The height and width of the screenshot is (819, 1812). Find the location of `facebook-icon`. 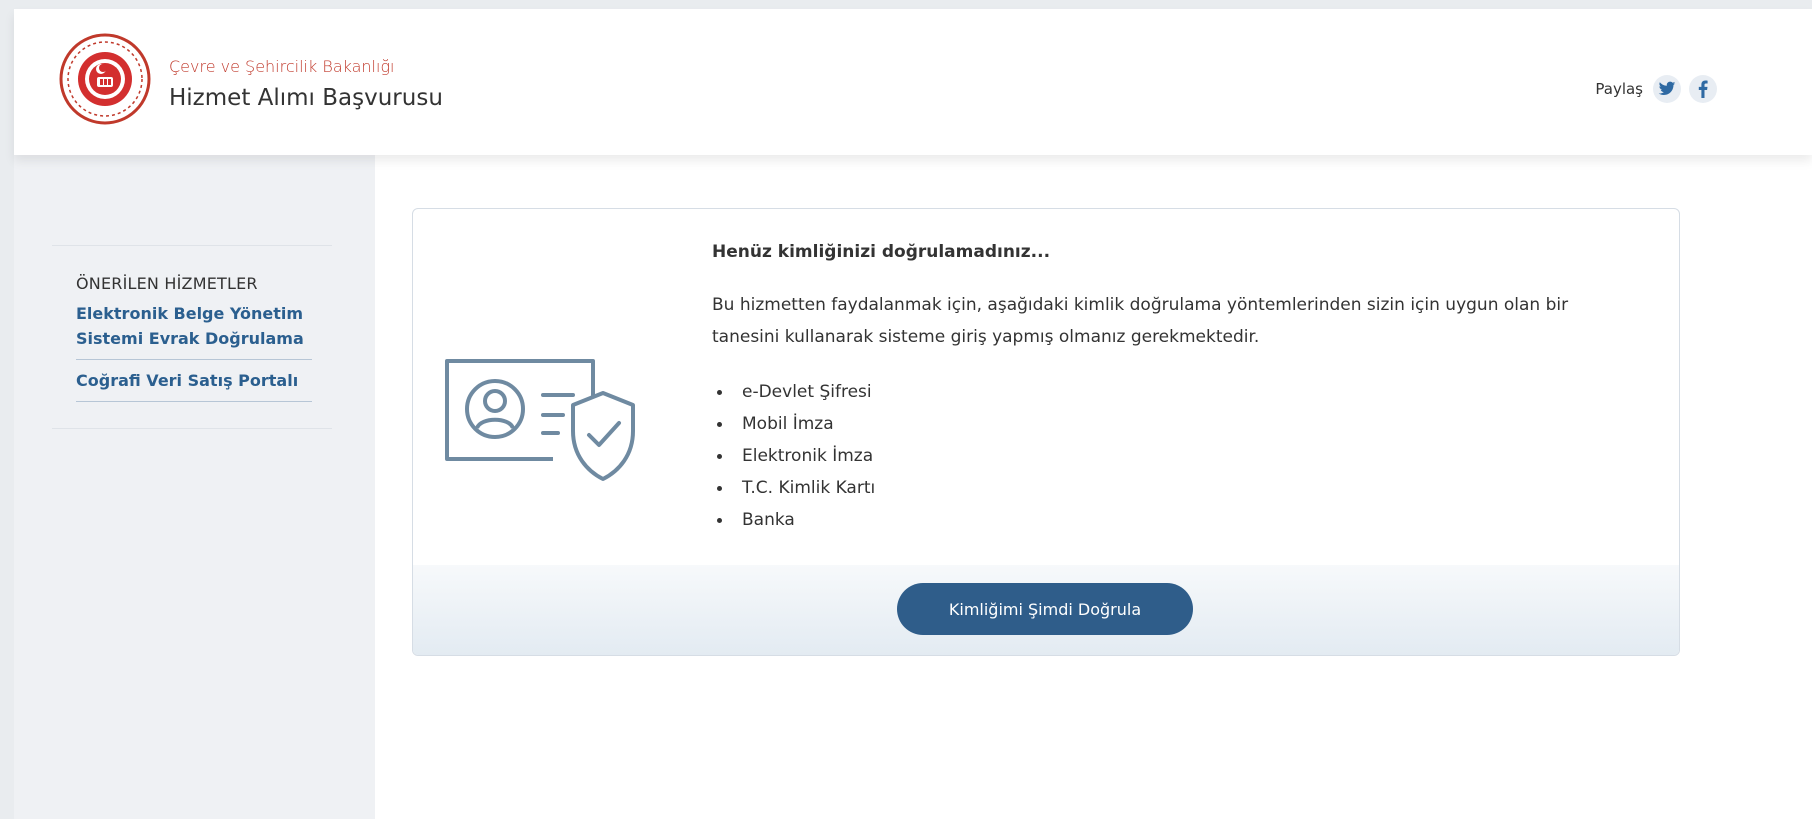

facebook-icon is located at coordinates (1703, 89).